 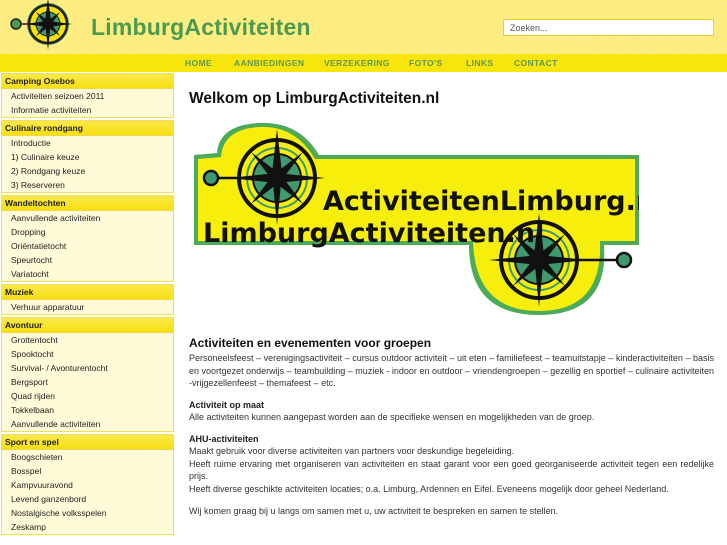 What do you see at coordinates (87, 527) in the screenshot?
I see `sidebar-item: Zeskamp` at bounding box center [87, 527].